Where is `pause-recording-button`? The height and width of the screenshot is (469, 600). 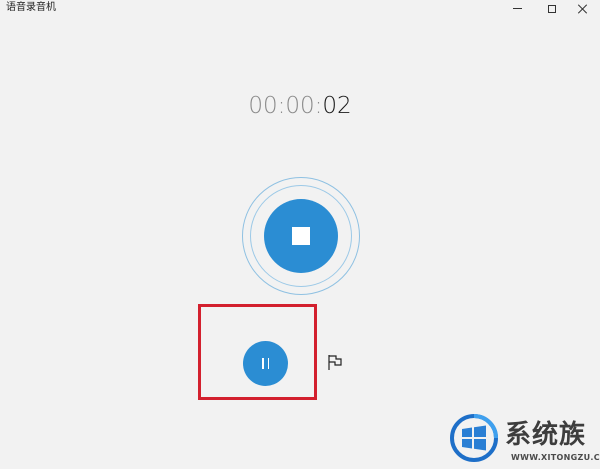
pause-recording-button is located at coordinates (265, 363).